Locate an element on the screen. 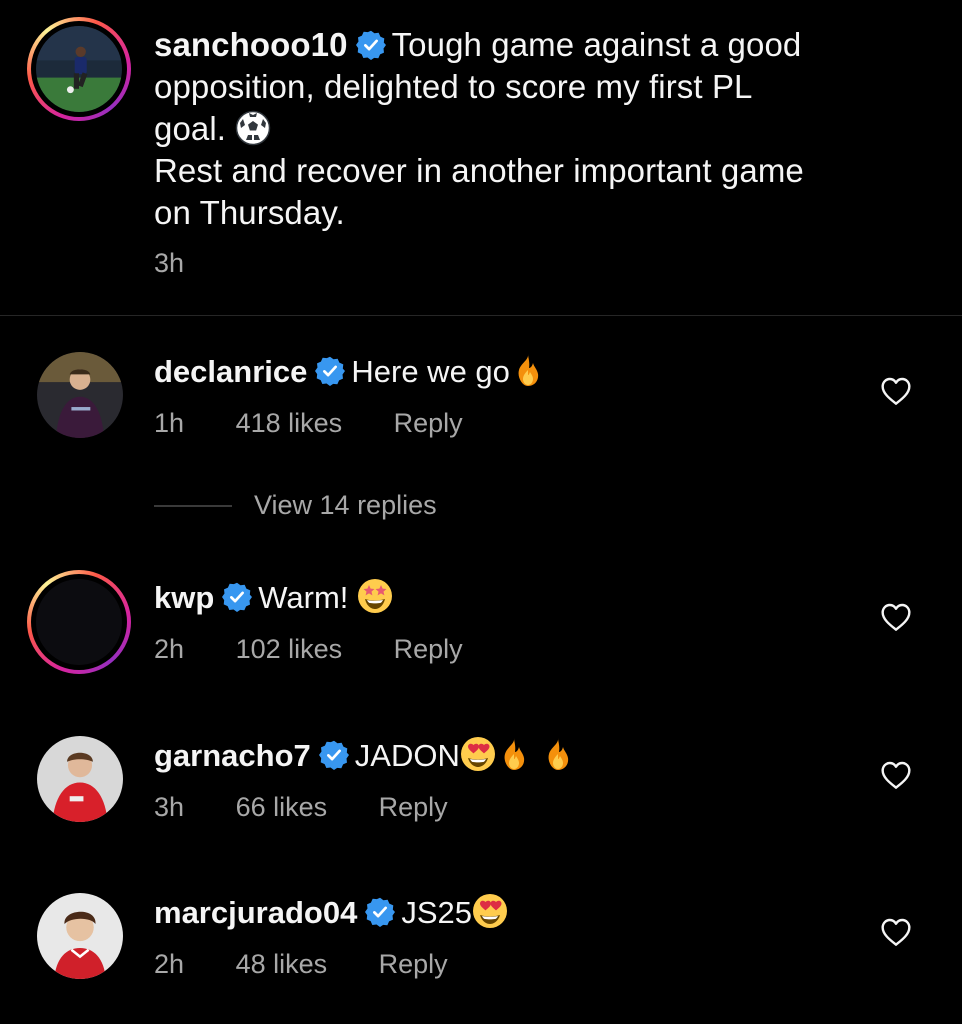  replies-line is located at coordinates (193, 505).